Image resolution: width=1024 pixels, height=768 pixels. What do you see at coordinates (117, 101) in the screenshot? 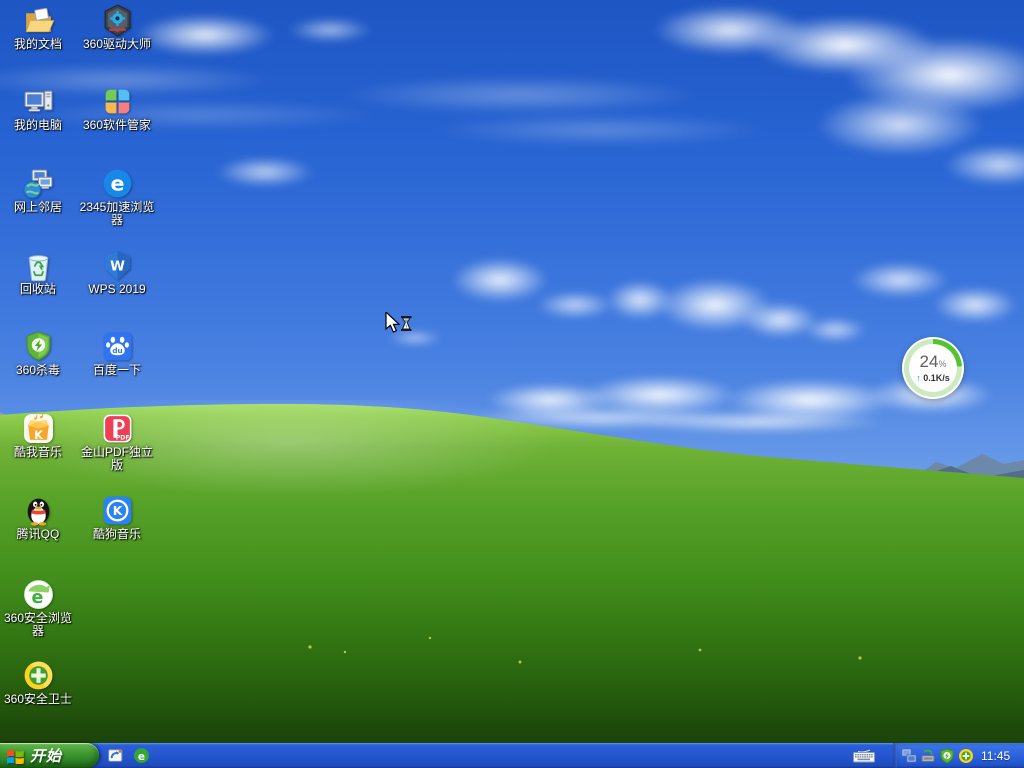
I see `360-software-manager-icon` at bounding box center [117, 101].